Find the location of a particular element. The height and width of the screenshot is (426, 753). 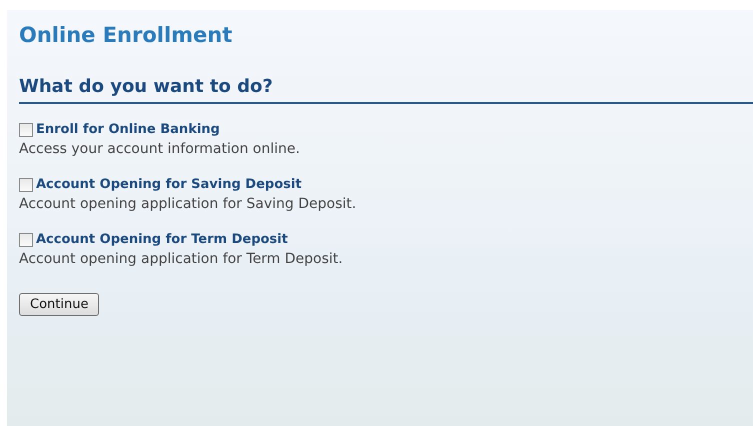

option-label: Account Opening for Saving Deposit is located at coordinates (169, 185).